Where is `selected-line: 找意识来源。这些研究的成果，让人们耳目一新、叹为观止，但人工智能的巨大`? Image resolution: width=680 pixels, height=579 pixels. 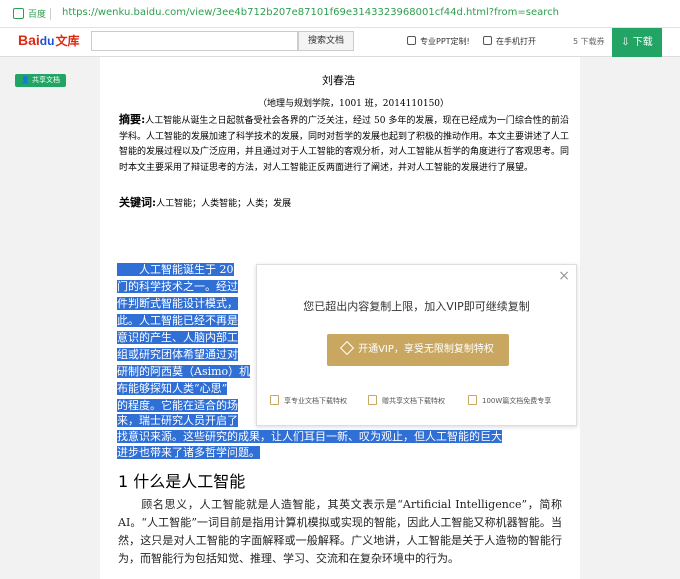 selected-line: 找意识来源。这些研究的成果，让人们耳目一新、叹为观止，但人工智能的巨大 is located at coordinates (344, 437).